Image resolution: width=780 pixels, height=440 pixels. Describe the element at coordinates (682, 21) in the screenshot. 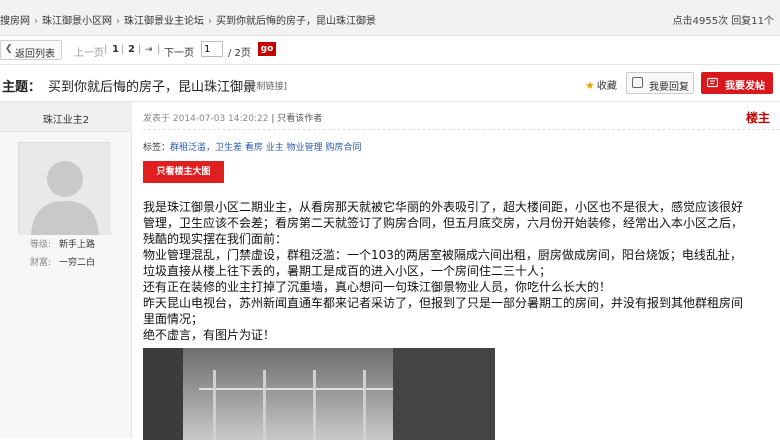

I see `clicks-label: 点击` at that location.